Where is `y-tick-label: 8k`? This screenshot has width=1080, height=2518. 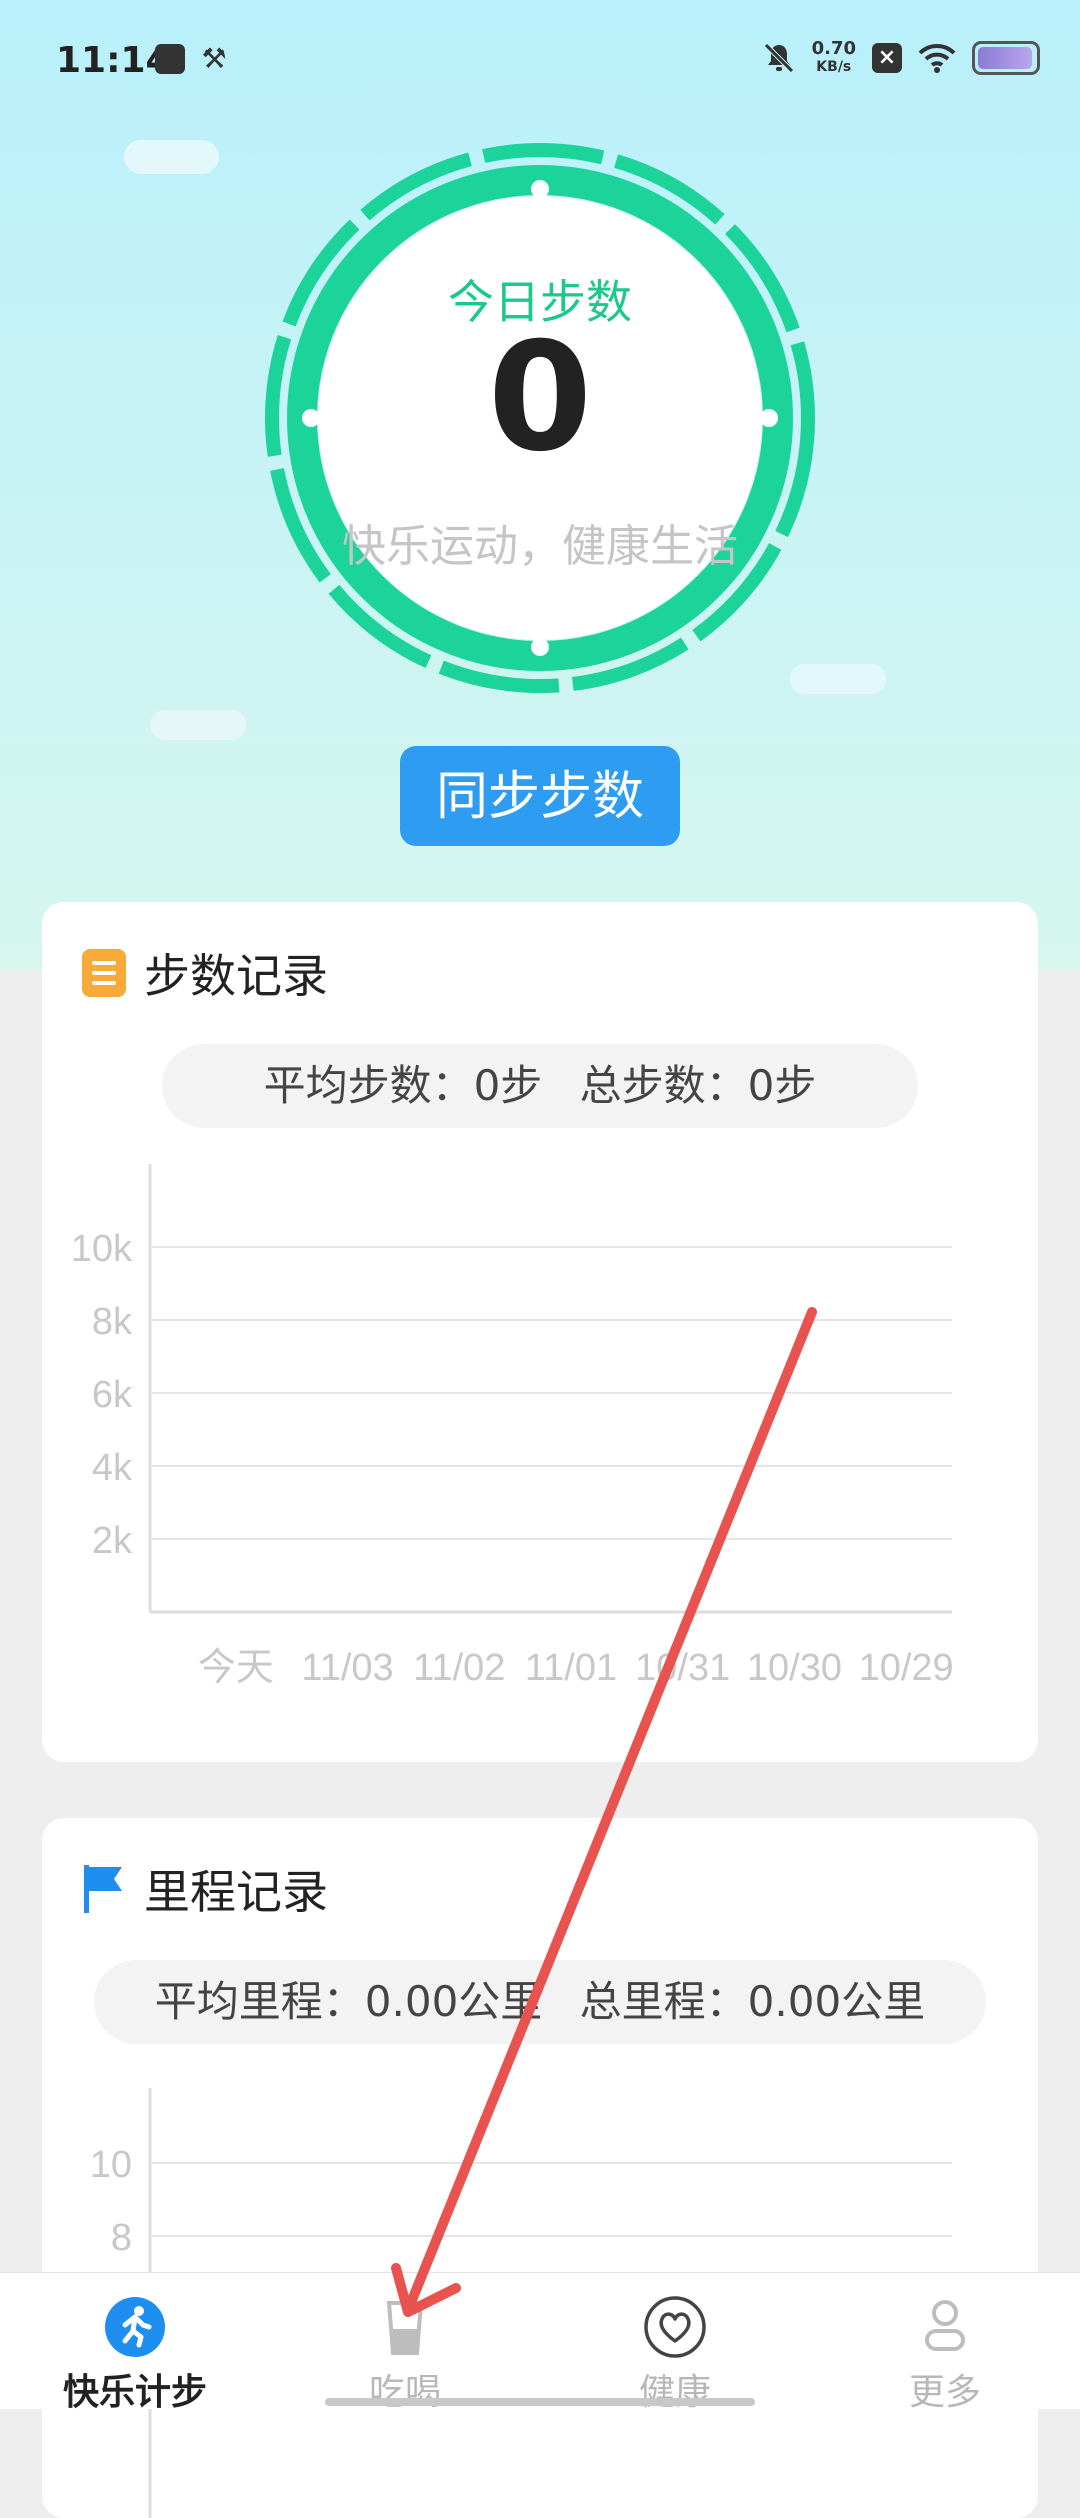
y-tick-label: 8k is located at coordinates (112, 1322).